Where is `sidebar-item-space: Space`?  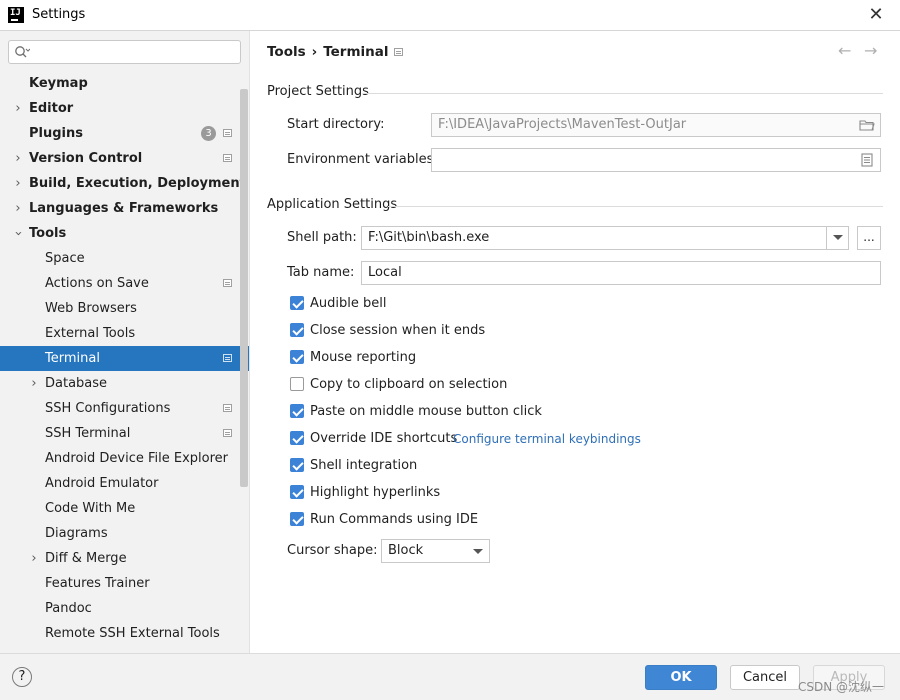
sidebar-item-space: Space is located at coordinates (124, 258).